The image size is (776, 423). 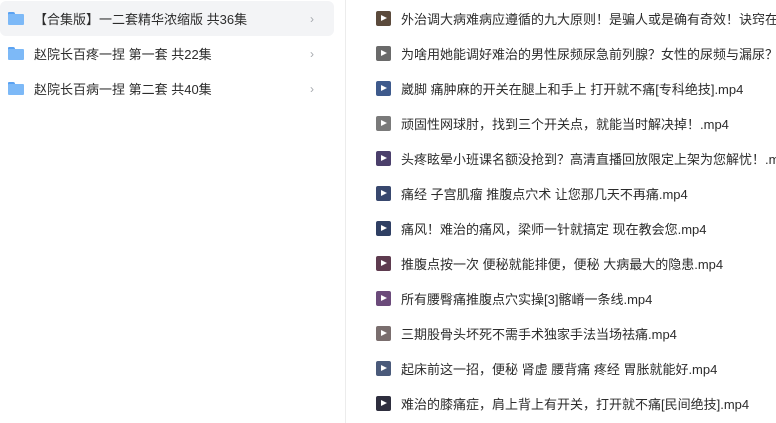 I want to click on file-name: 为啥用她能调好难治的男性尿频尿急前列腺？女性的尿频与漏尿？, so click(x=588, y=54).